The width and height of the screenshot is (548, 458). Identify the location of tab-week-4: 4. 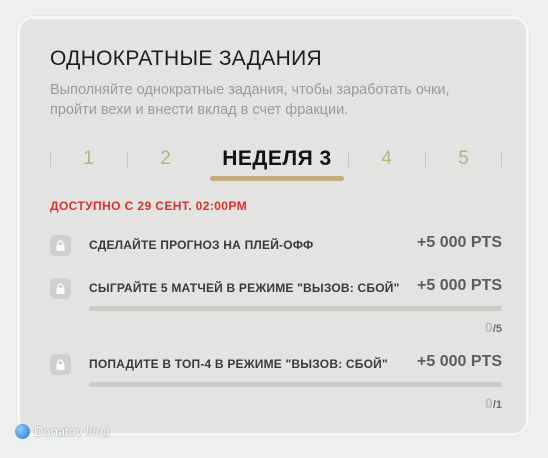
(386, 159).